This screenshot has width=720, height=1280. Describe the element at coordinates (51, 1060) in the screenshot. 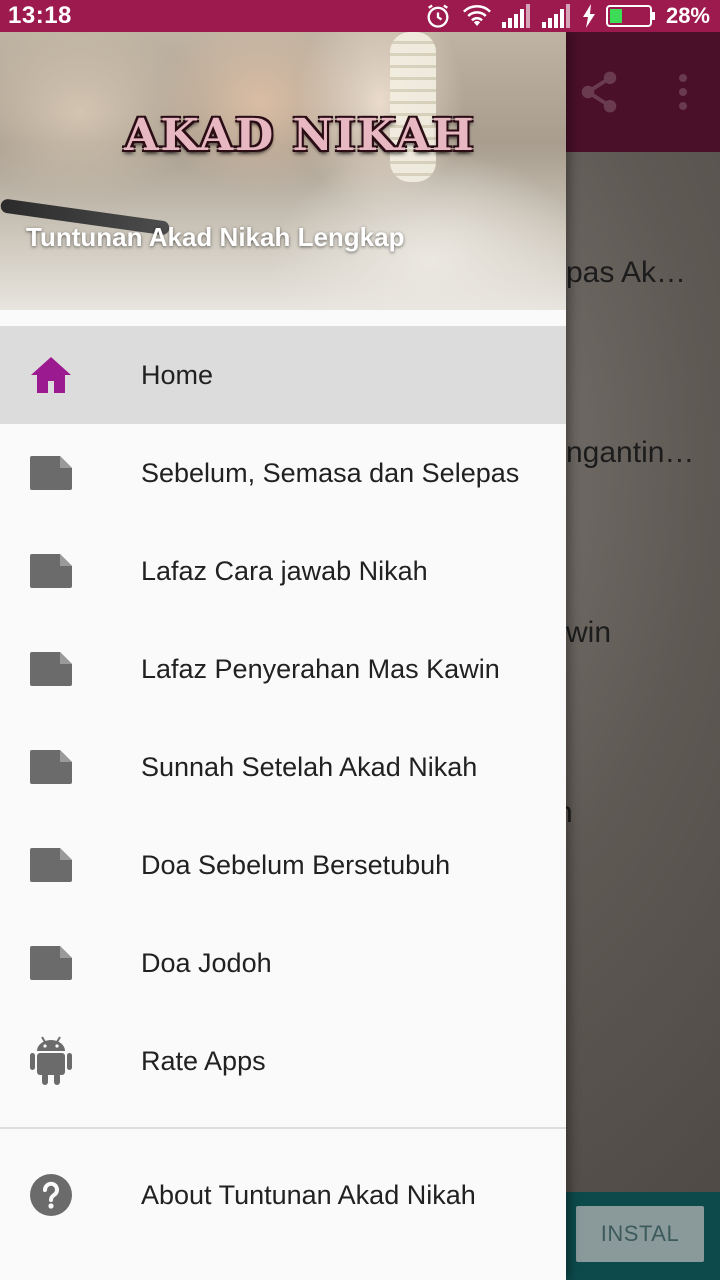

I see `android-icon` at that location.